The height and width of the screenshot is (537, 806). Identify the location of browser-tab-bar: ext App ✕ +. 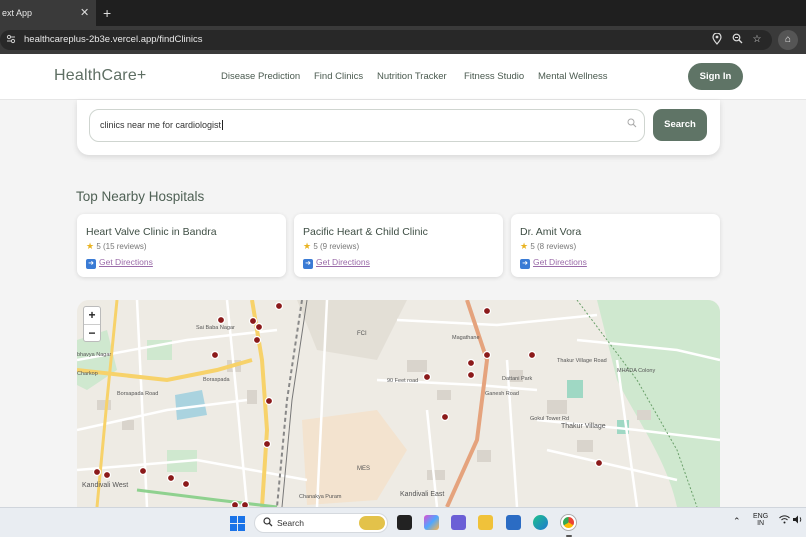
(403, 13).